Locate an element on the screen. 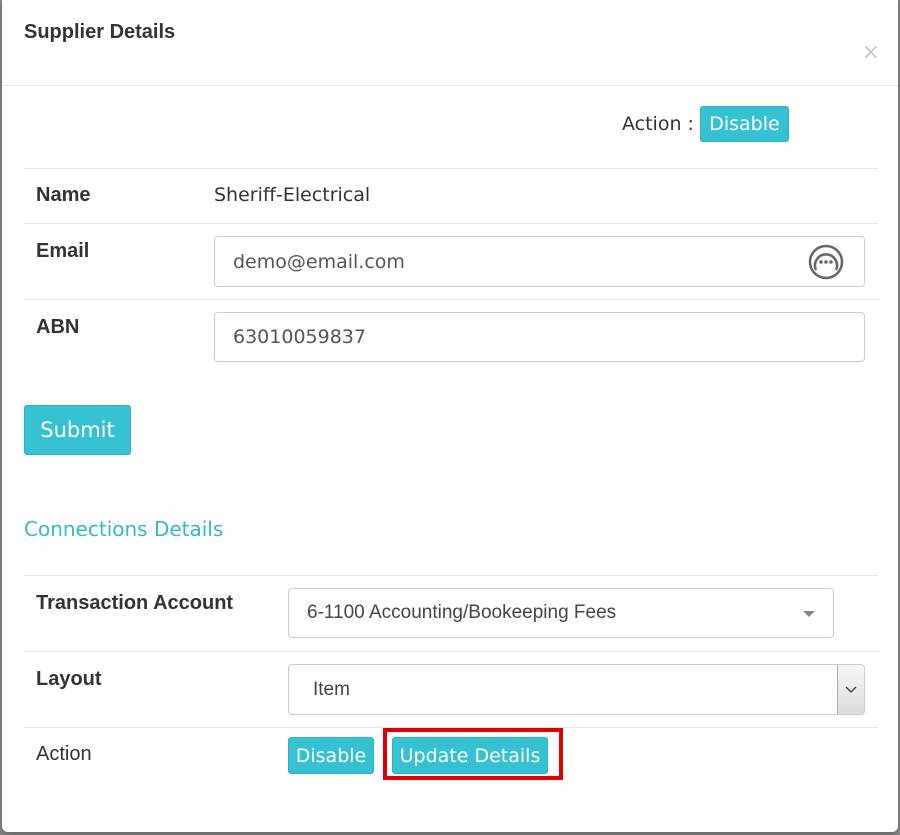 Image resolution: width=900 pixels, height=835 pixels. select-arrow is located at coordinates (850, 689).